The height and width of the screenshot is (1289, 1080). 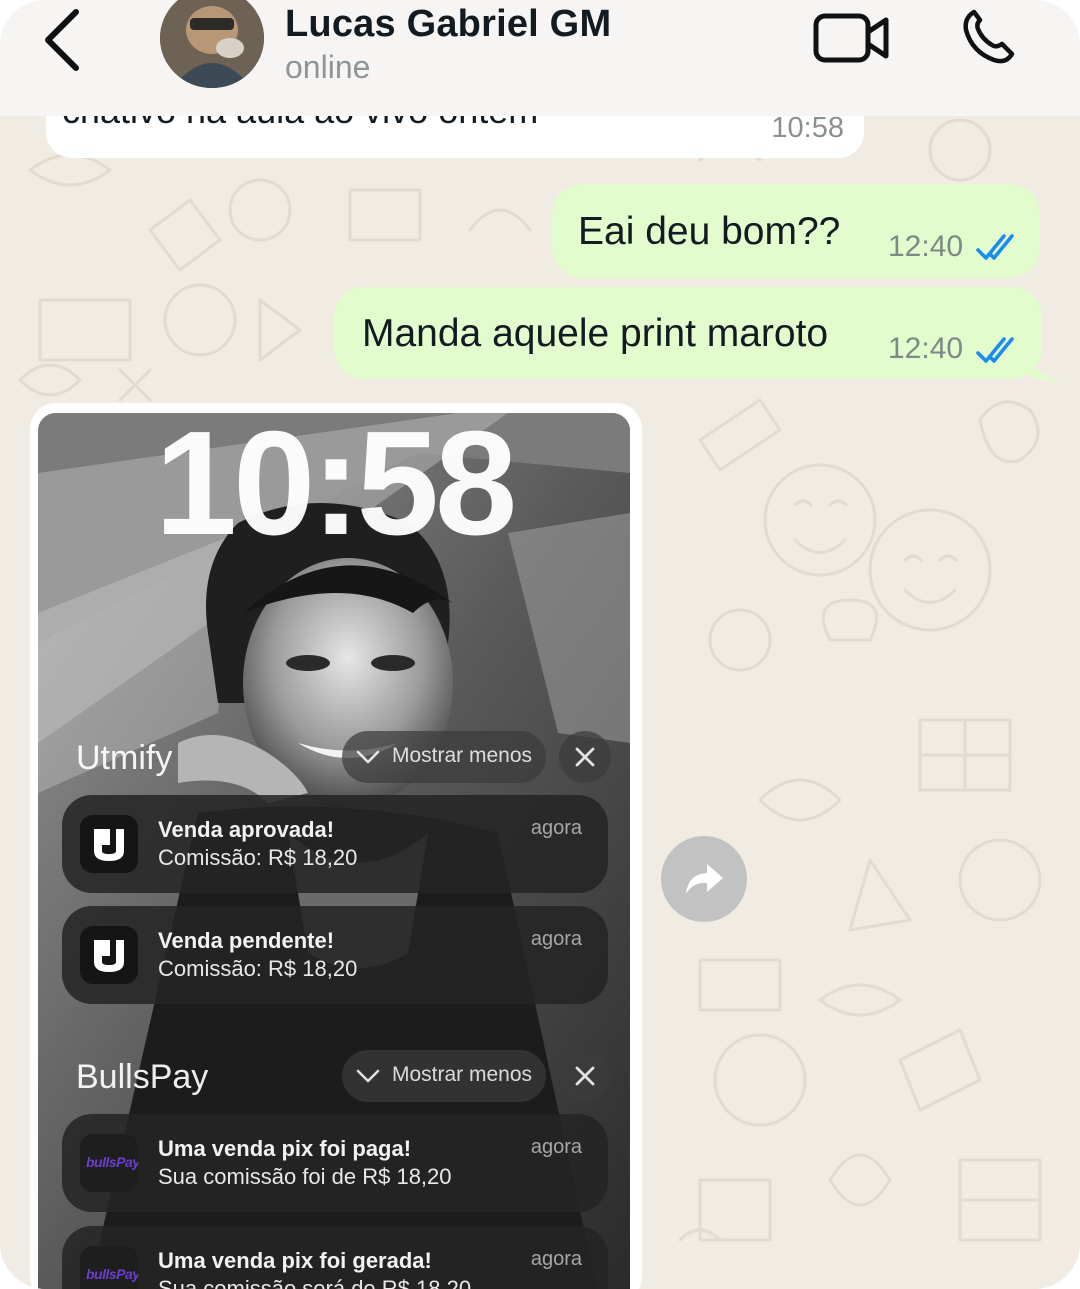 What do you see at coordinates (595, 333) in the screenshot?
I see `message-text: Manda aquele print maroto` at bounding box center [595, 333].